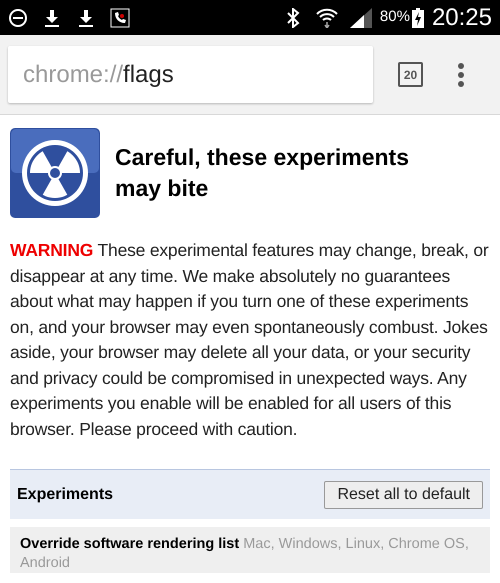 Image resolution: width=500 pixels, height=583 pixels. Describe the element at coordinates (403, 494) in the screenshot. I see `reset-button: Reset all to default` at that location.